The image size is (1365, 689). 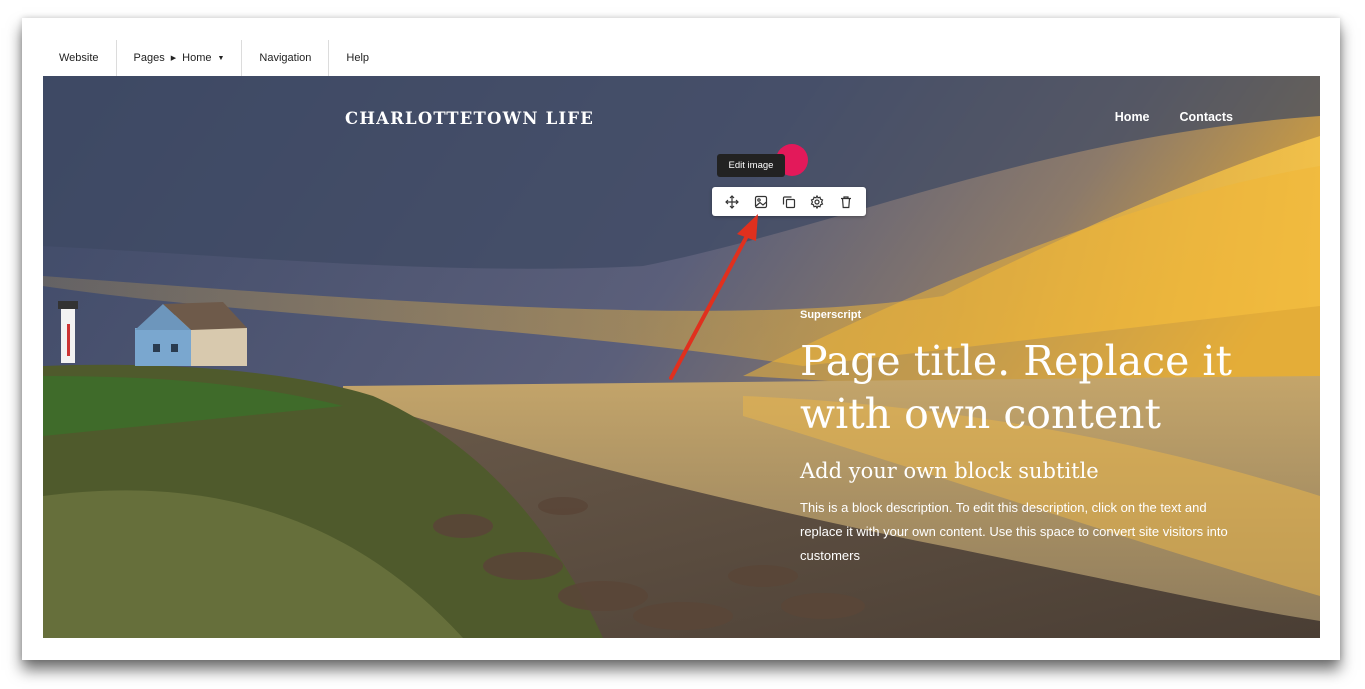 What do you see at coordinates (817, 202) in the screenshot?
I see `settings-icon` at bounding box center [817, 202].